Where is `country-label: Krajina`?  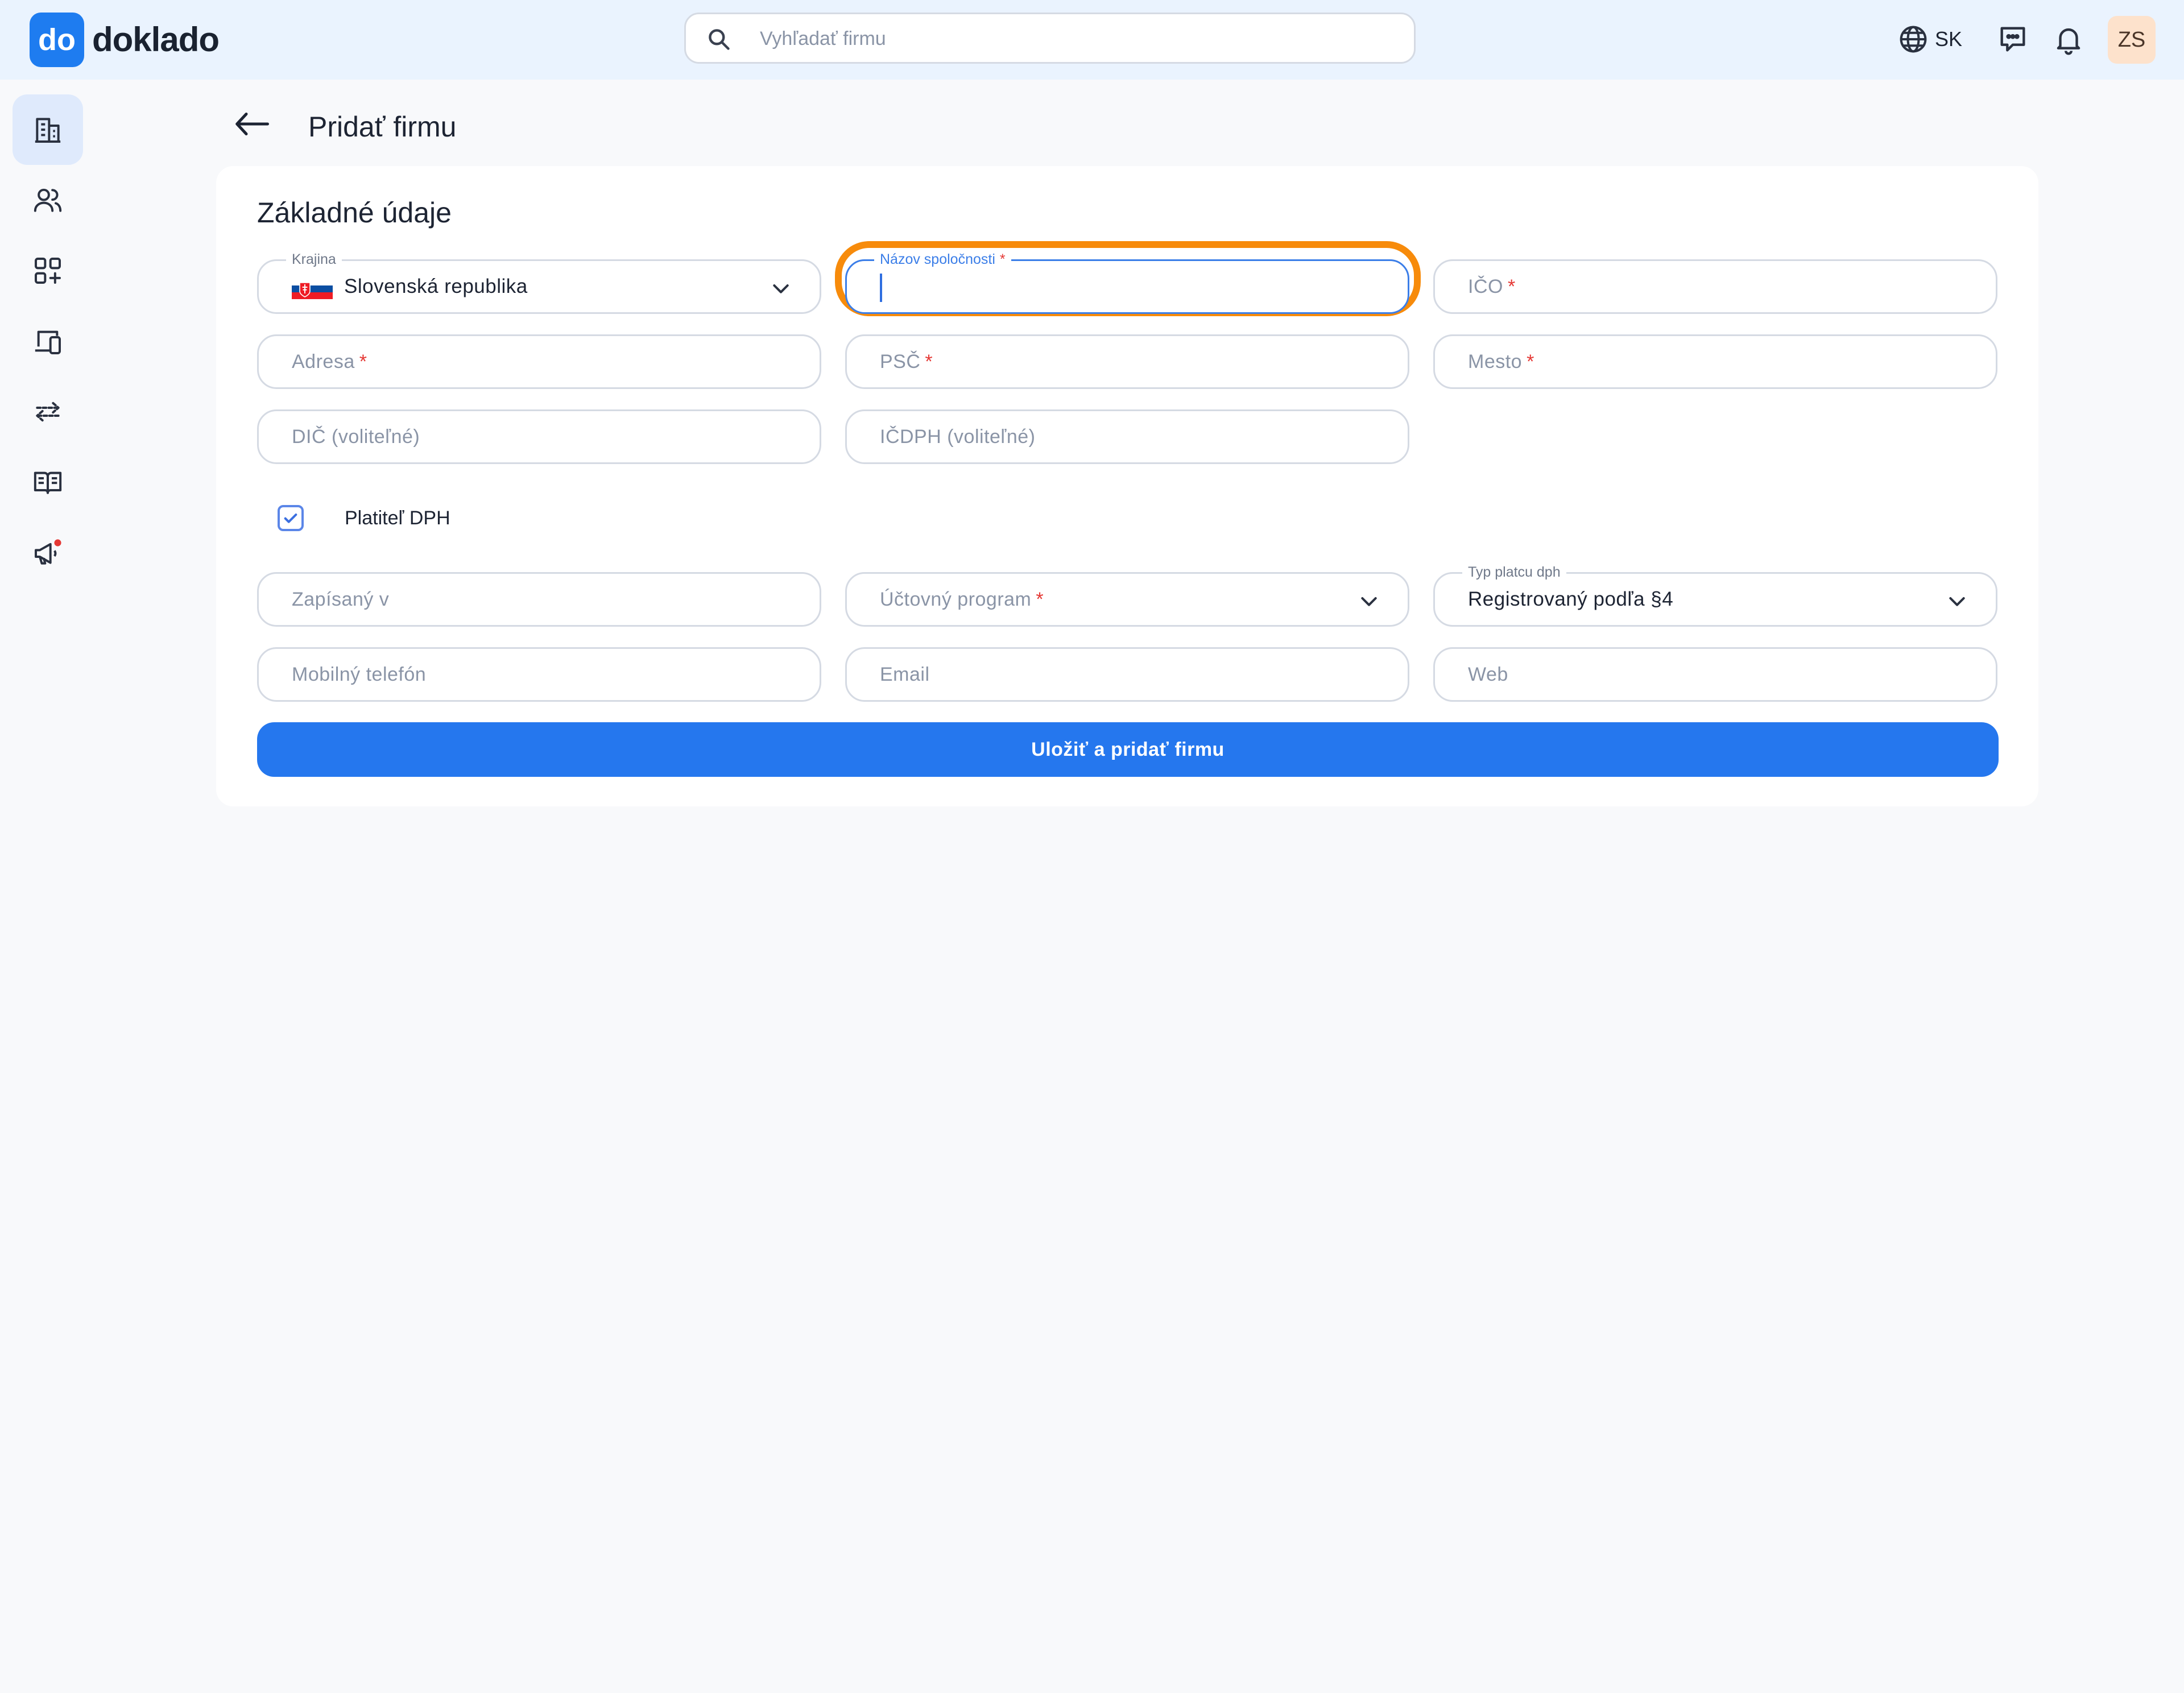
country-label: Krajina is located at coordinates (314, 259).